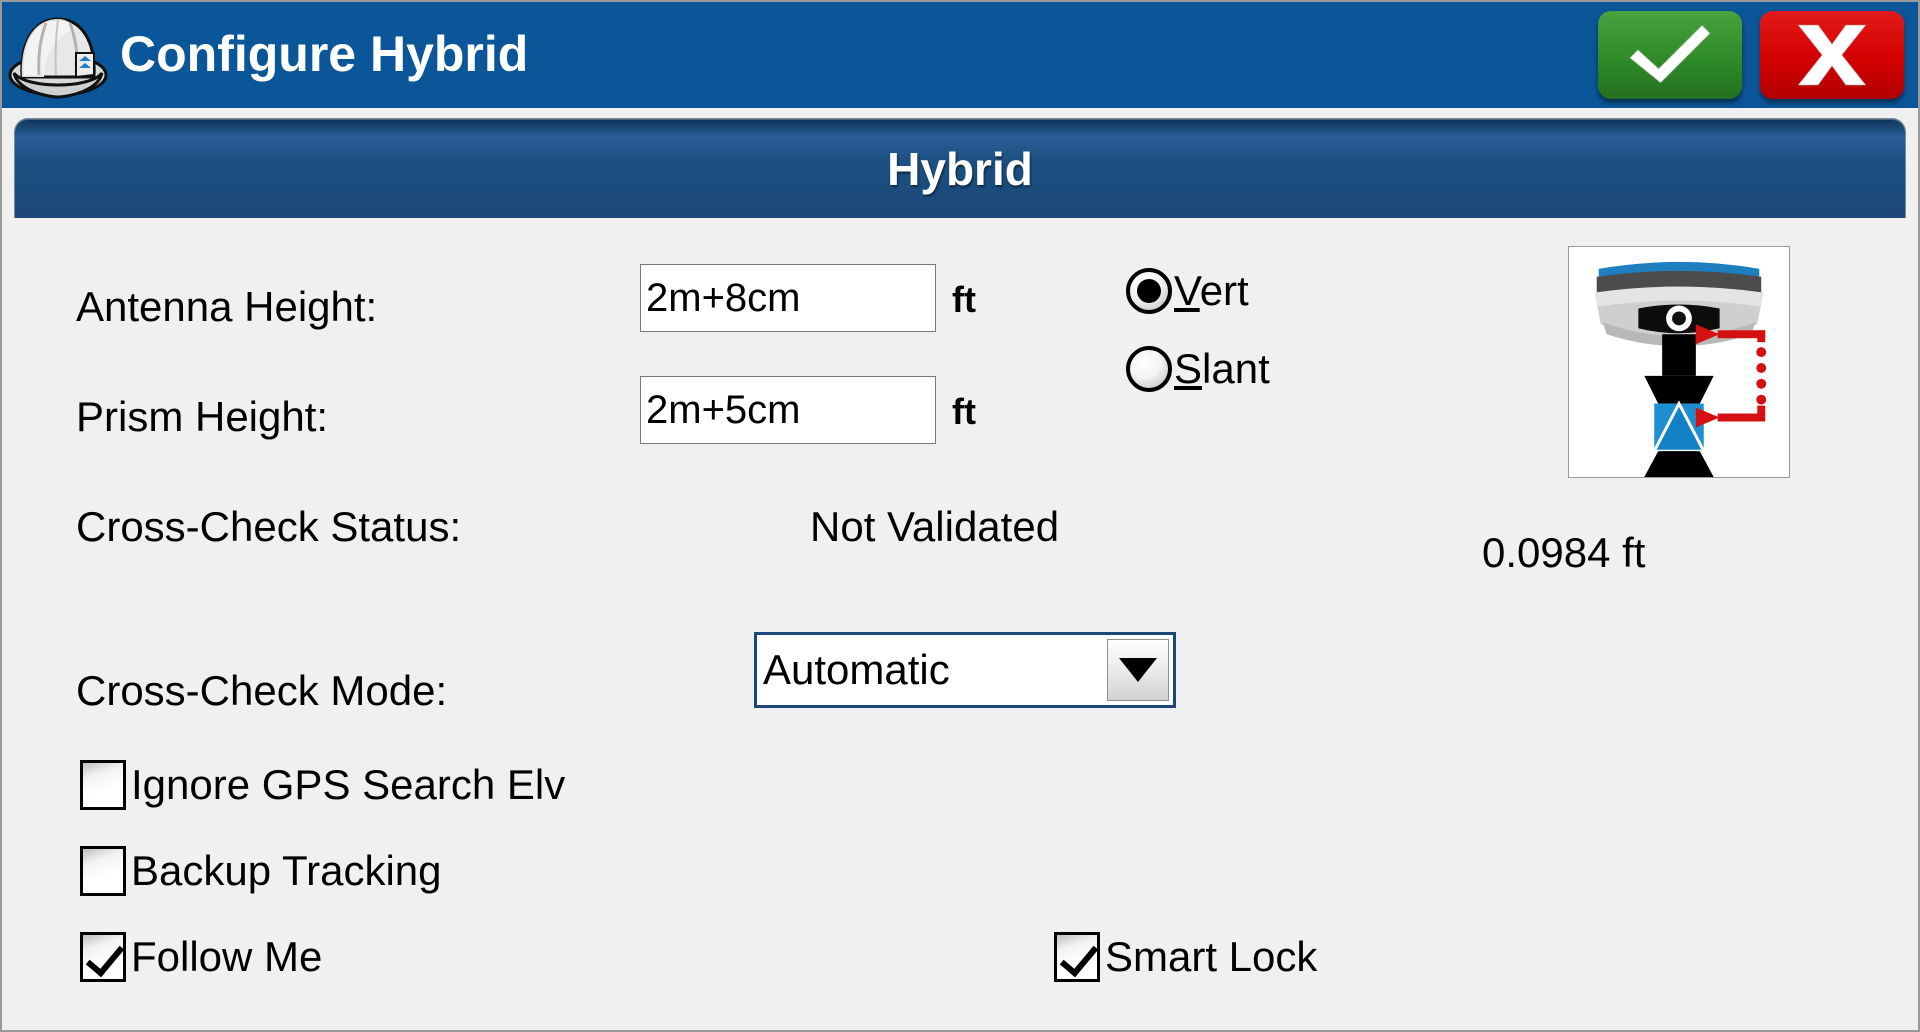 This screenshot has height=1032, width=1920. Describe the element at coordinates (788, 298) in the screenshot. I see `antenna-height-input: 2m+8cm` at that location.